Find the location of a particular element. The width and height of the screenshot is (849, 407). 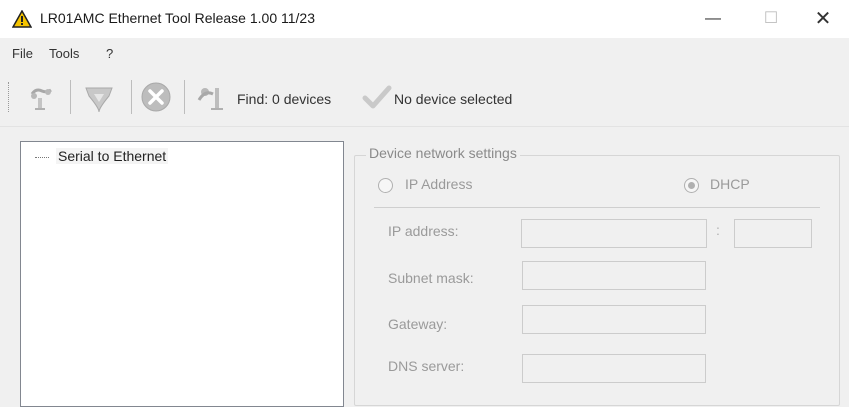

network-connect-icon is located at coordinates (41, 97).